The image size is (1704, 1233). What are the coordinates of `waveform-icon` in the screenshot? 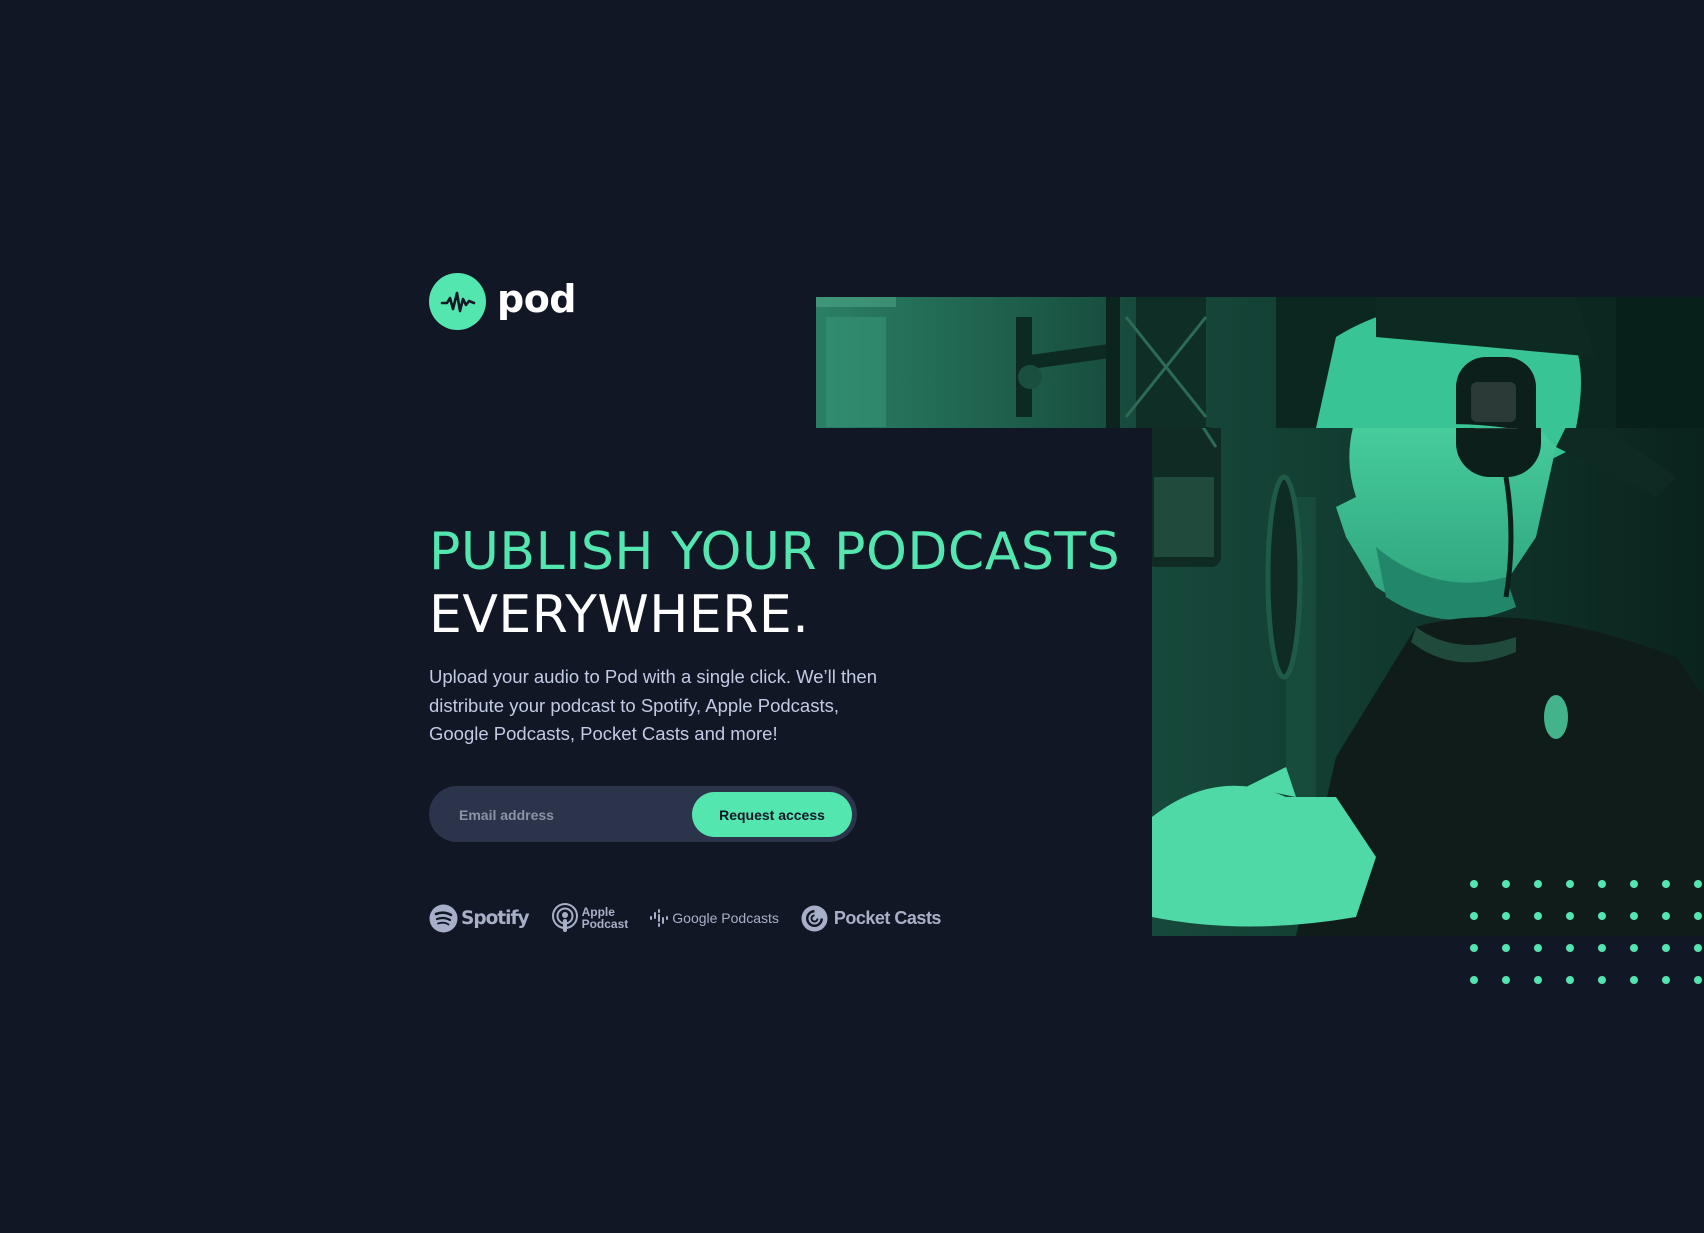 It's located at (457, 301).